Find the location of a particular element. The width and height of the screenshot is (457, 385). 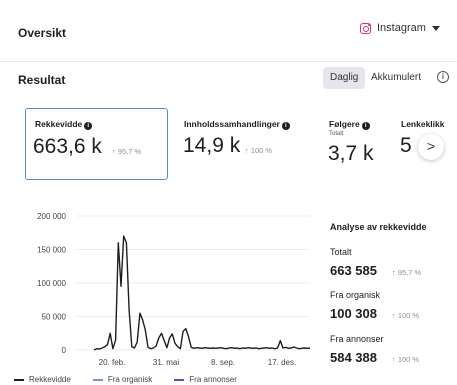

series-line is located at coordinates (202, 293).